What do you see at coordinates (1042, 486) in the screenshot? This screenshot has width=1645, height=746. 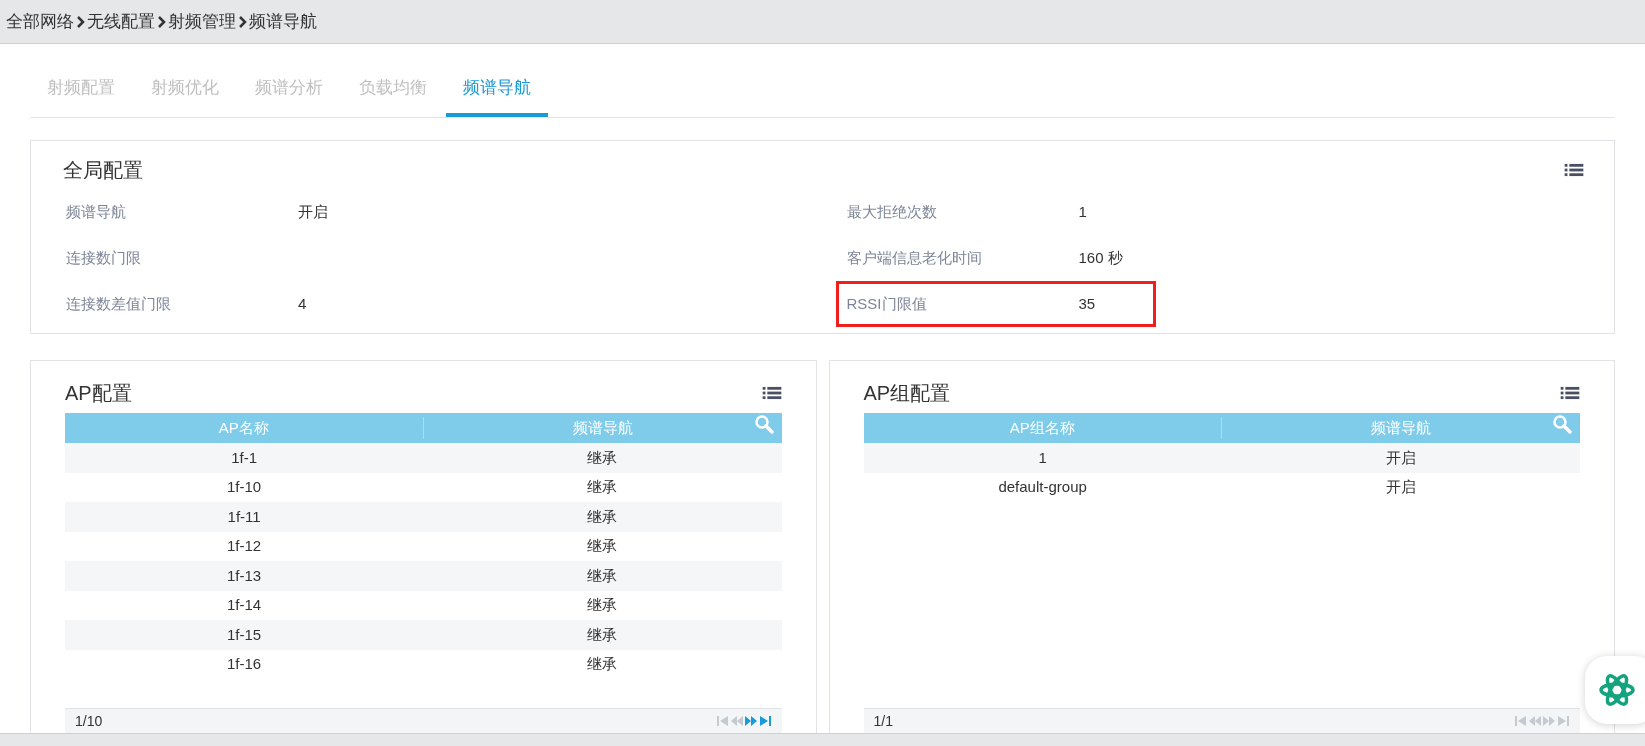 I see `table-cell: default-group` at bounding box center [1042, 486].